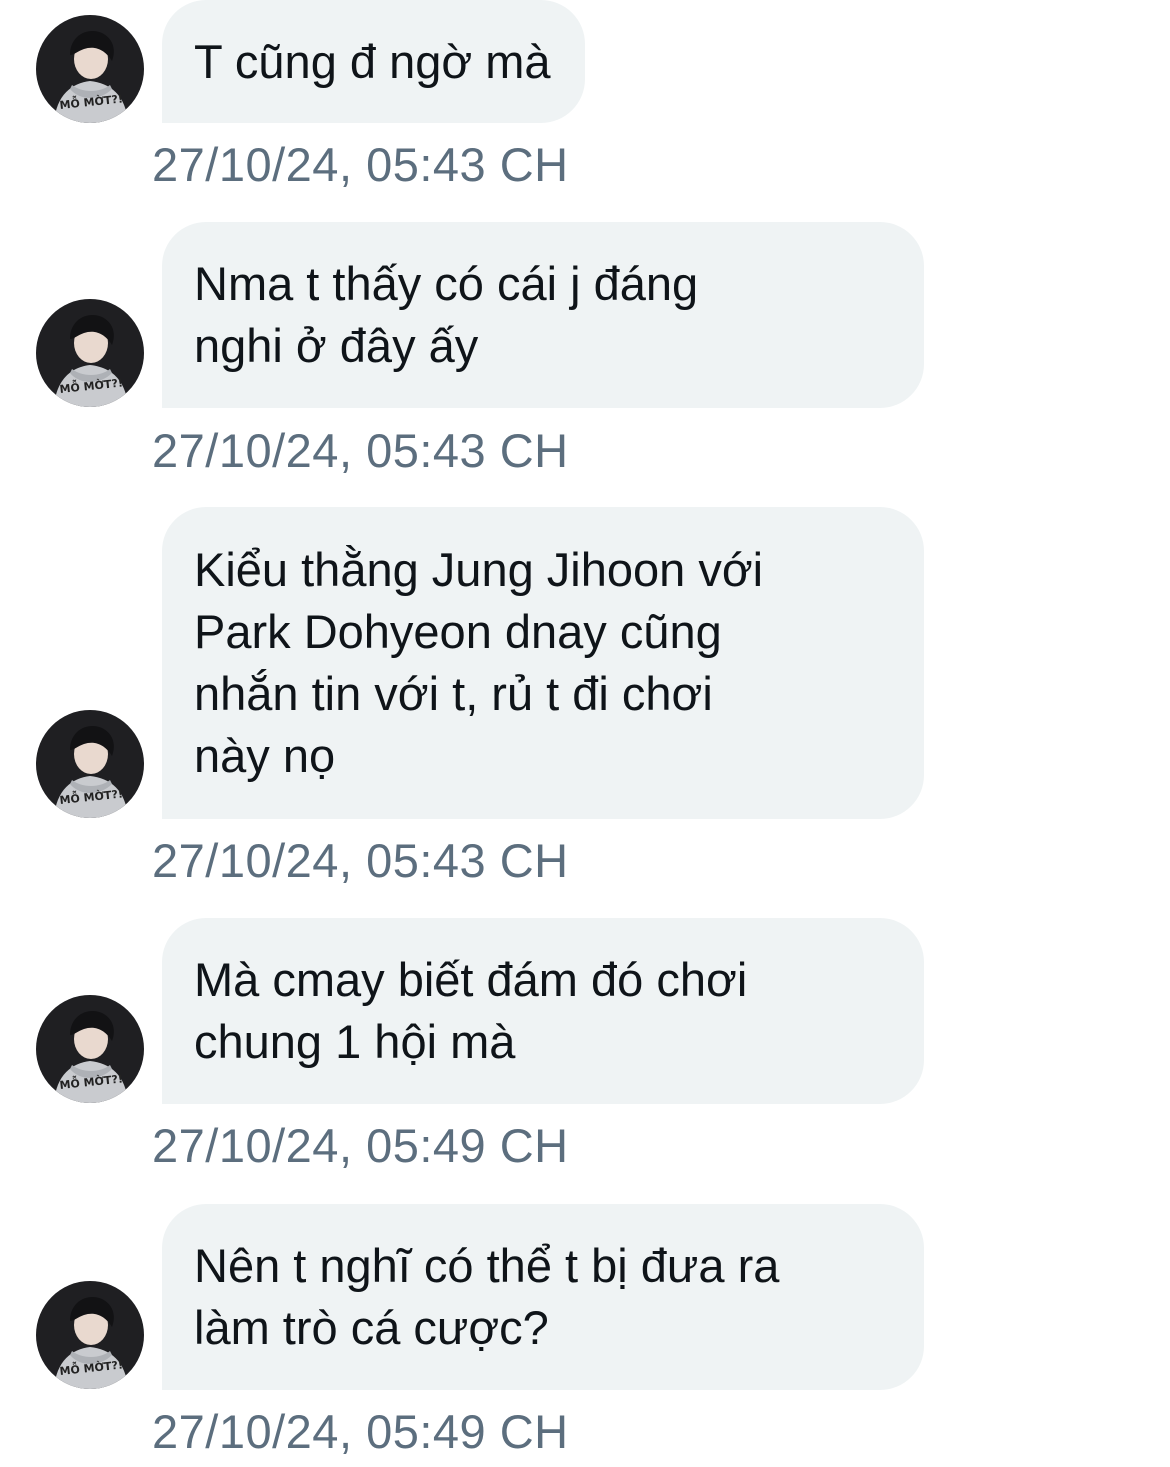 The width and height of the screenshot is (1170, 1467). Describe the element at coordinates (446, 314) in the screenshot. I see `message-text: Nma t thấy có cái j đáng nghi ở đây ấy` at that location.